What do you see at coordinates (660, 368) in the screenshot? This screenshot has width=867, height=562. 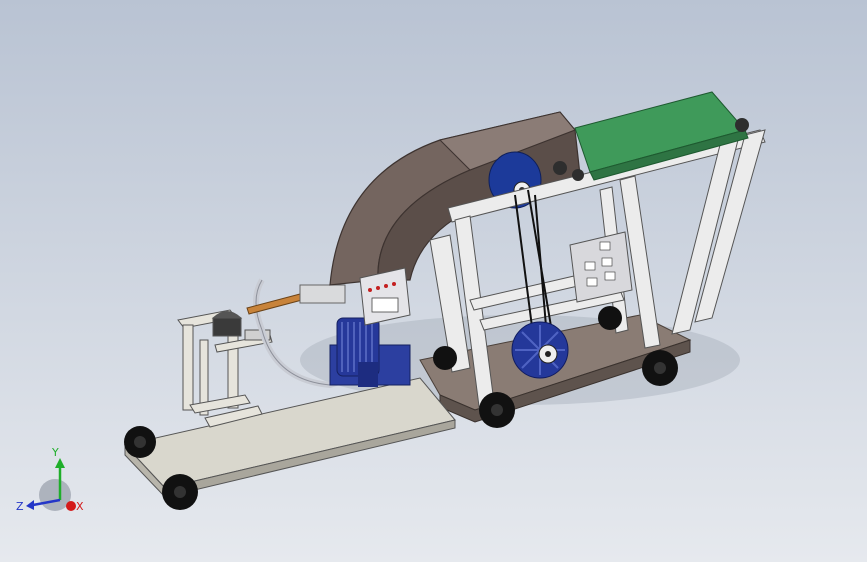 I see `wheel-rear-right` at bounding box center [660, 368].